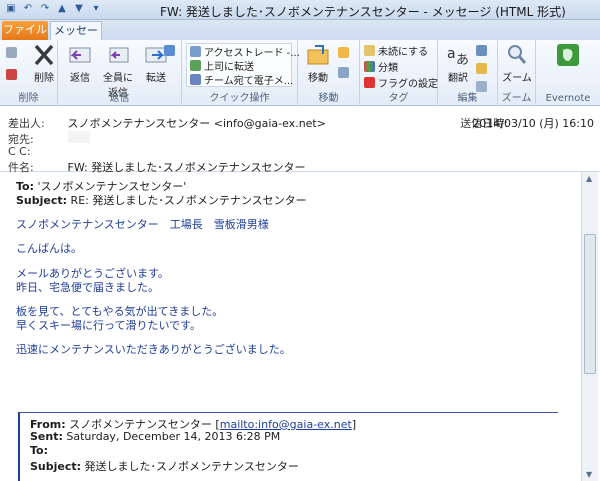  Describe the element at coordinates (49, 248) in the screenshot. I see `body-hello: こんばんは。` at that location.